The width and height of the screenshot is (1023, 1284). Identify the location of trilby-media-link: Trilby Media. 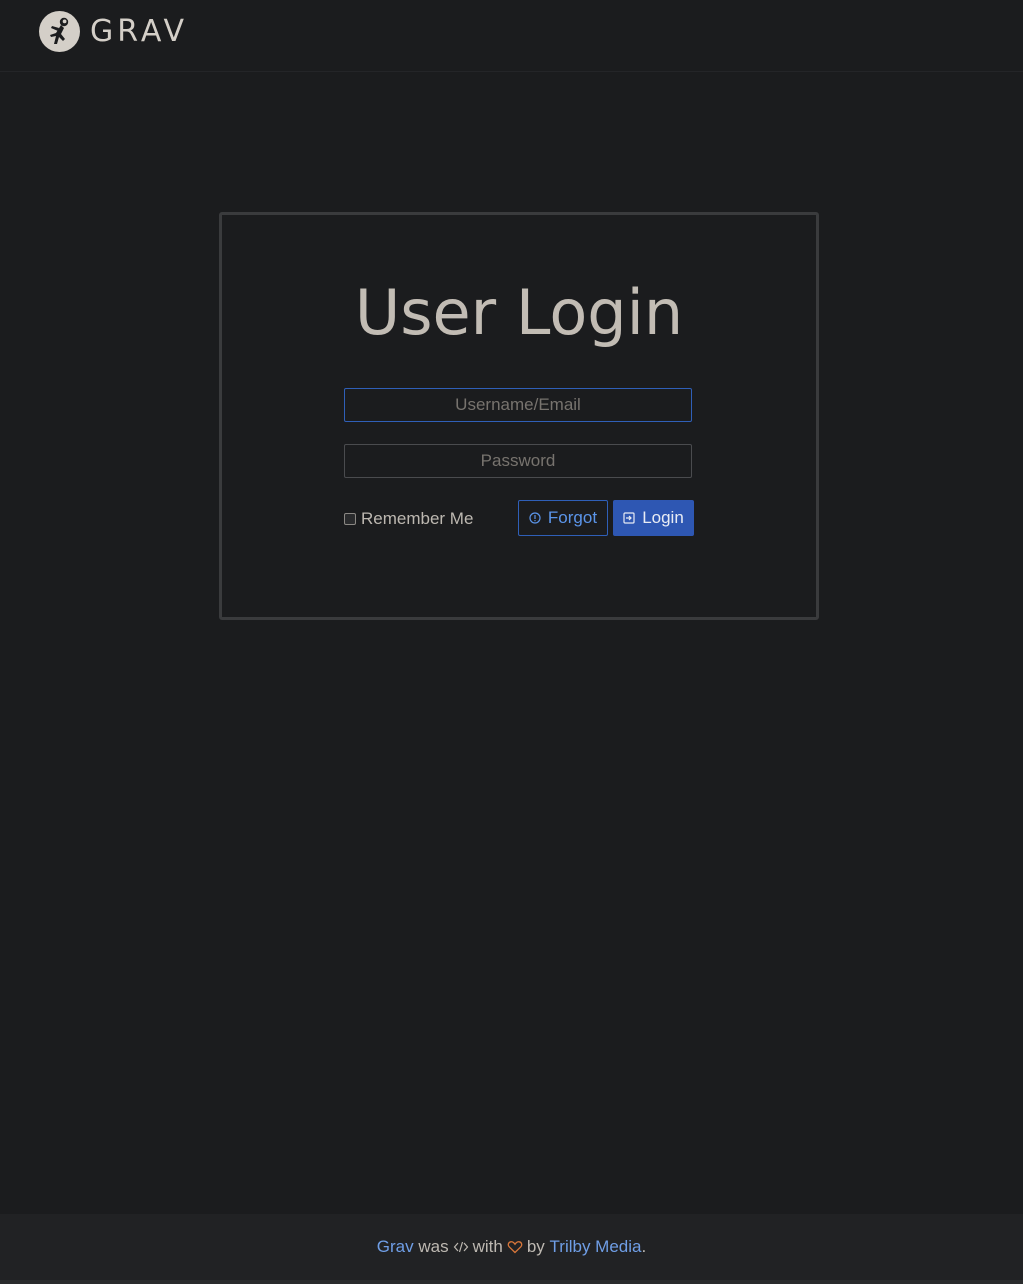
(596, 1247).